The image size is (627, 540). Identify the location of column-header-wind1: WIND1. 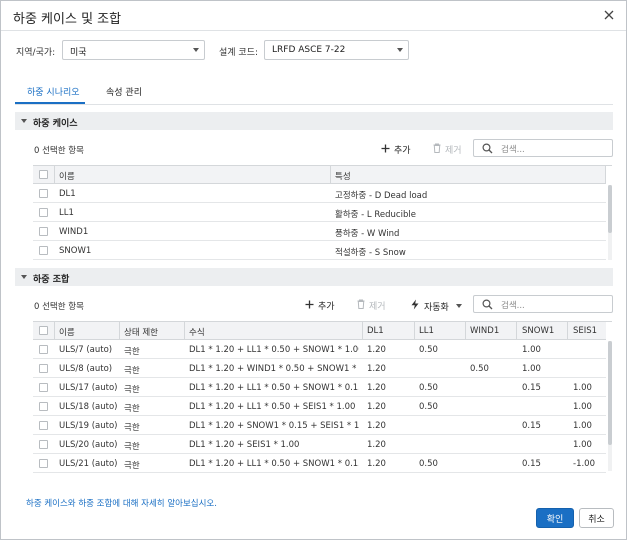
(485, 331).